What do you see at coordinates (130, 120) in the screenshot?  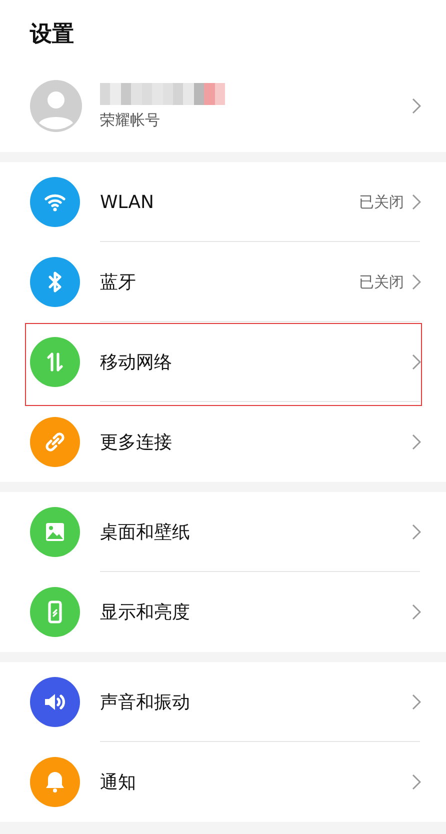 I see `account-label: 荣耀帐号` at bounding box center [130, 120].